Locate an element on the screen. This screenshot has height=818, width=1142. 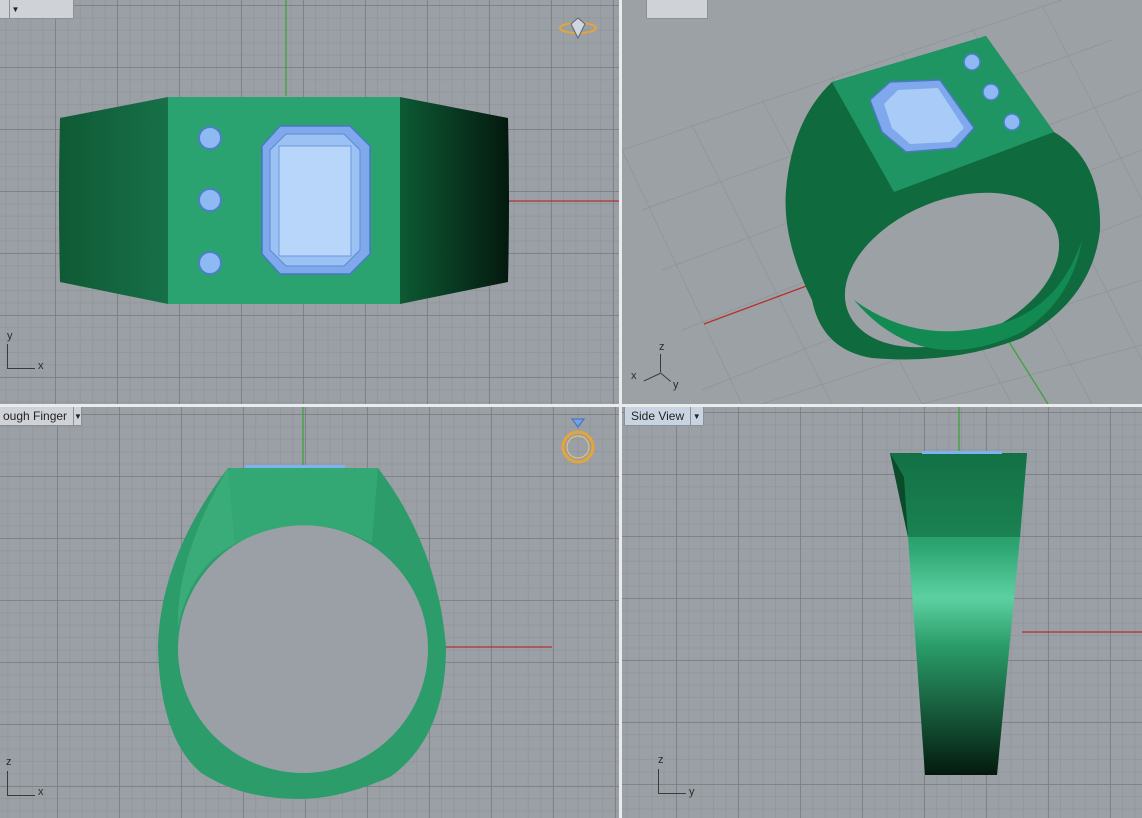
viewport-splitter-horizontal is located at coordinates (571, 405).